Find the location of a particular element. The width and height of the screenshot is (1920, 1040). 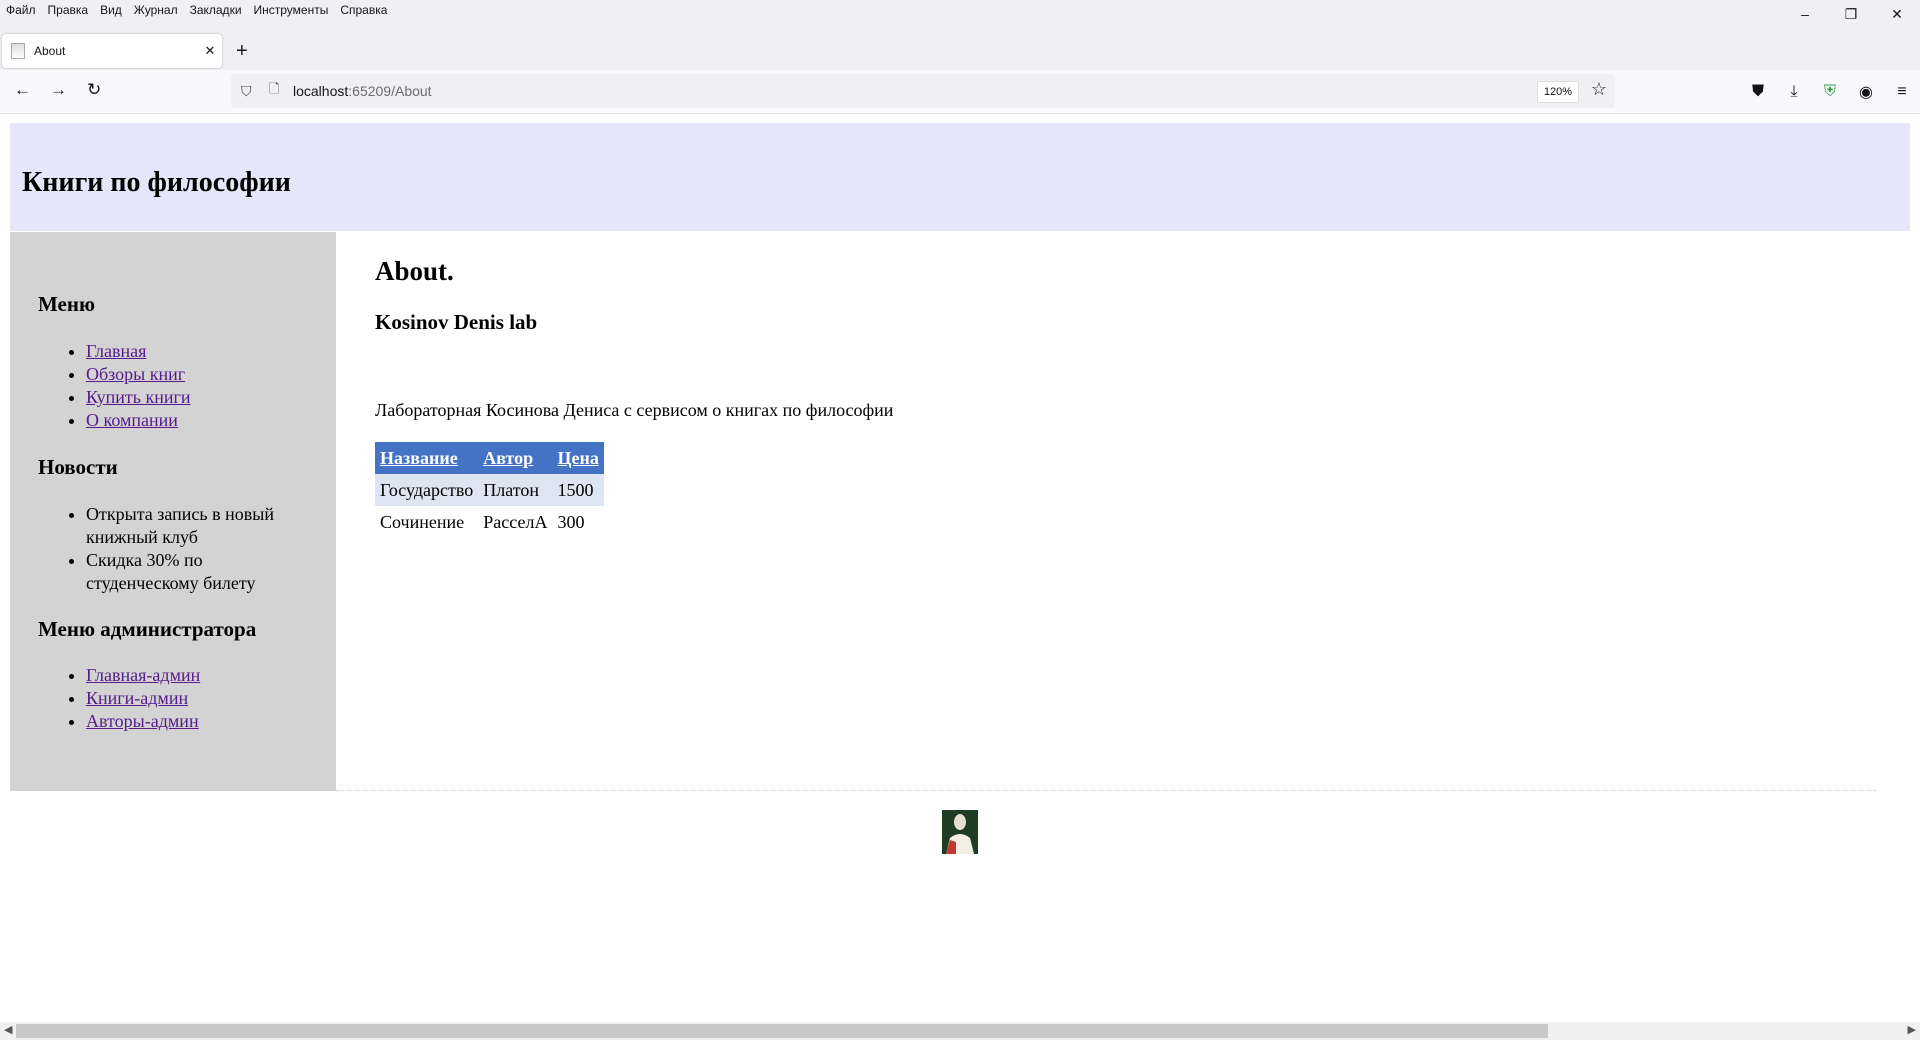

sort-by-price-link: Цена is located at coordinates (577, 458).